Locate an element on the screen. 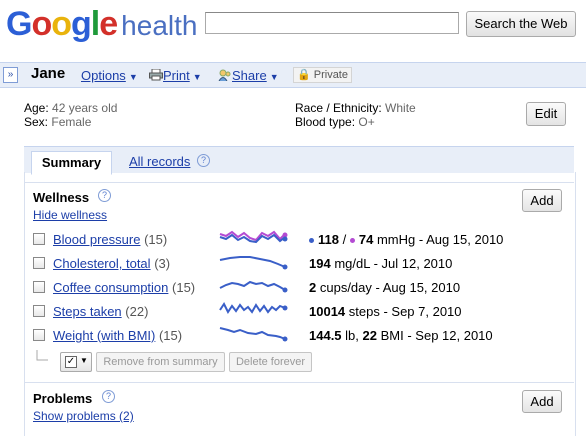  profile-name: Jane is located at coordinates (48, 73).